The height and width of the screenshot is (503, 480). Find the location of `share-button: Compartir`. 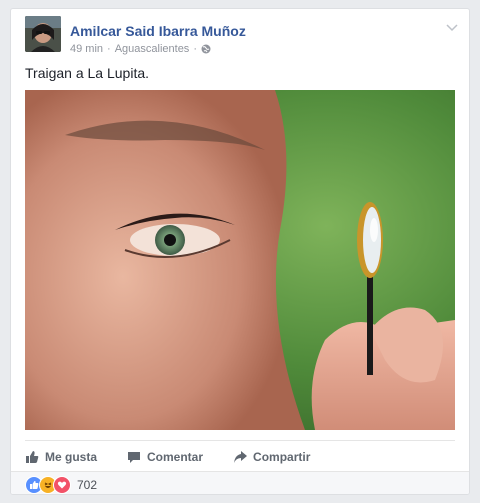

share-button: Compartir is located at coordinates (271, 454).